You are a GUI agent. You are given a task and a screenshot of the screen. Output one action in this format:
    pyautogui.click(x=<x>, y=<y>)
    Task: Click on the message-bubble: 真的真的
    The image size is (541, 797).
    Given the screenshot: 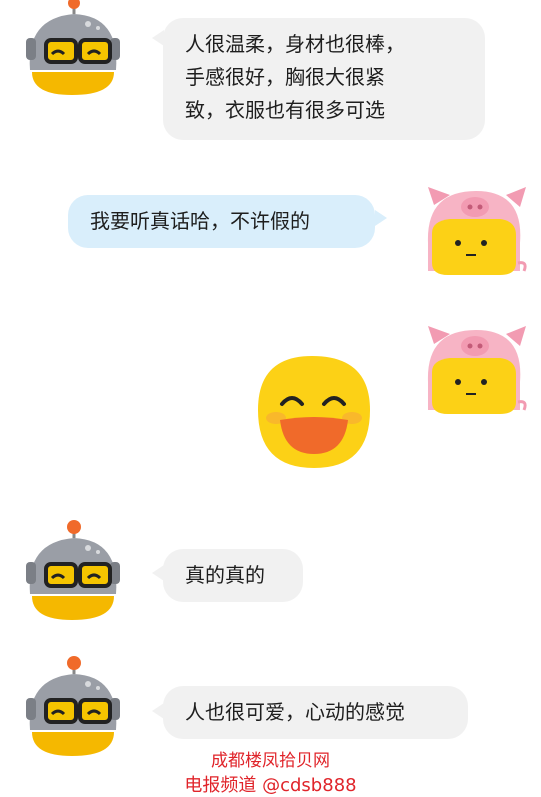 What is the action you would take?
    pyautogui.click(x=233, y=575)
    